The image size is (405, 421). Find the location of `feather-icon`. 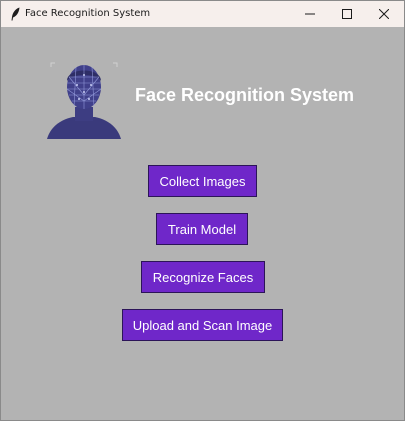

feather-icon is located at coordinates (15, 14).